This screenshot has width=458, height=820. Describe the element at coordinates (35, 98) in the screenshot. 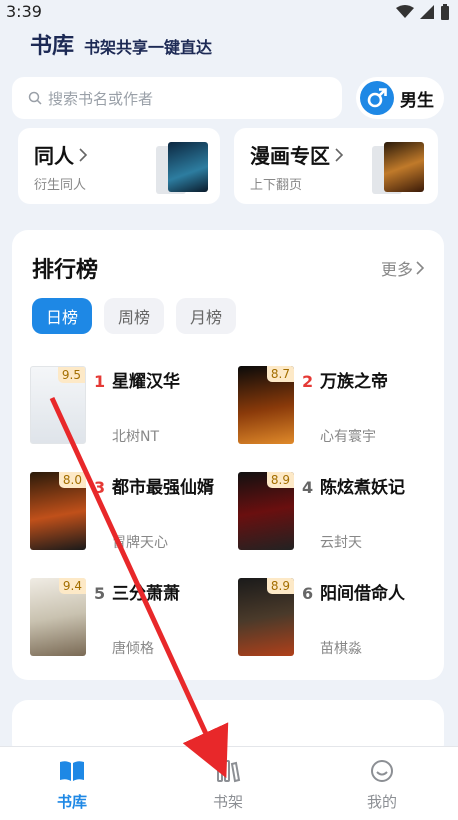

I see `search-icon` at that location.